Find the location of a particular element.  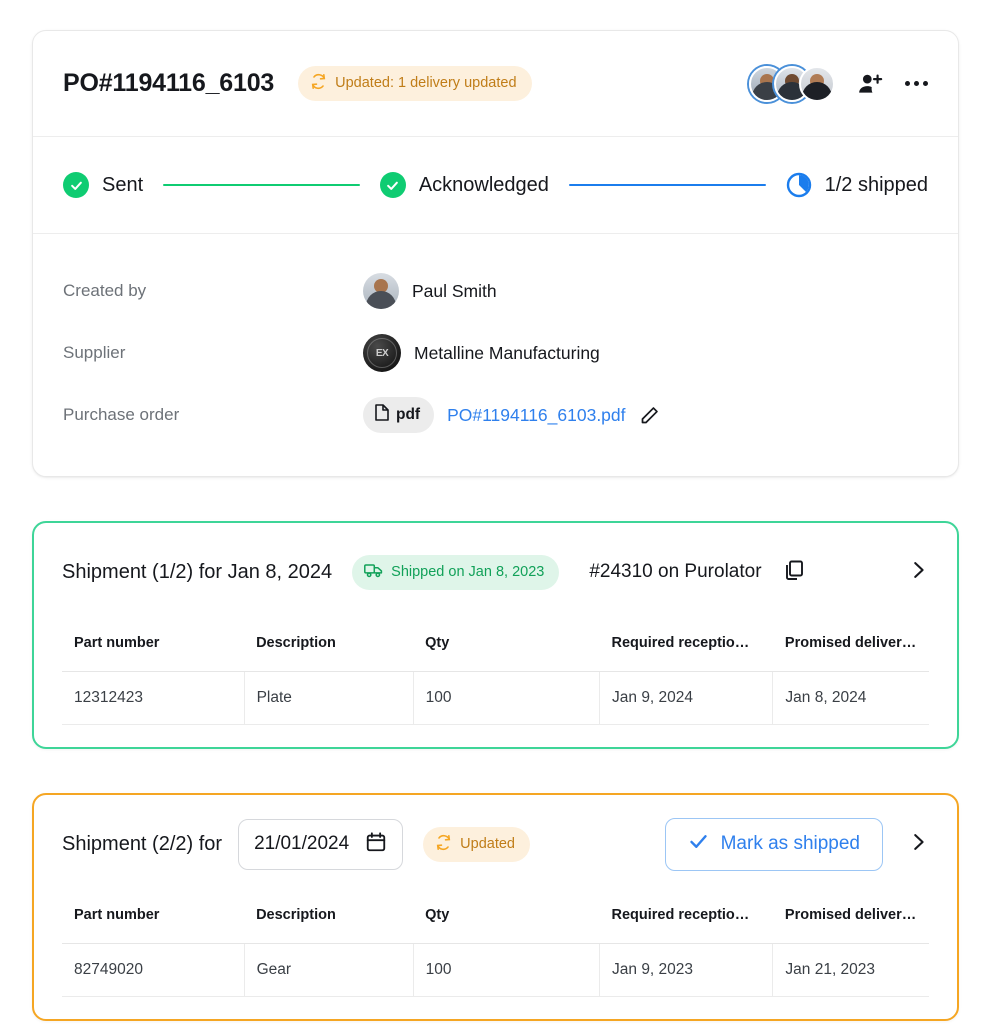

detail-row-supplier: Supplier EX Metalline Manufacturing is located at coordinates (495, 353).